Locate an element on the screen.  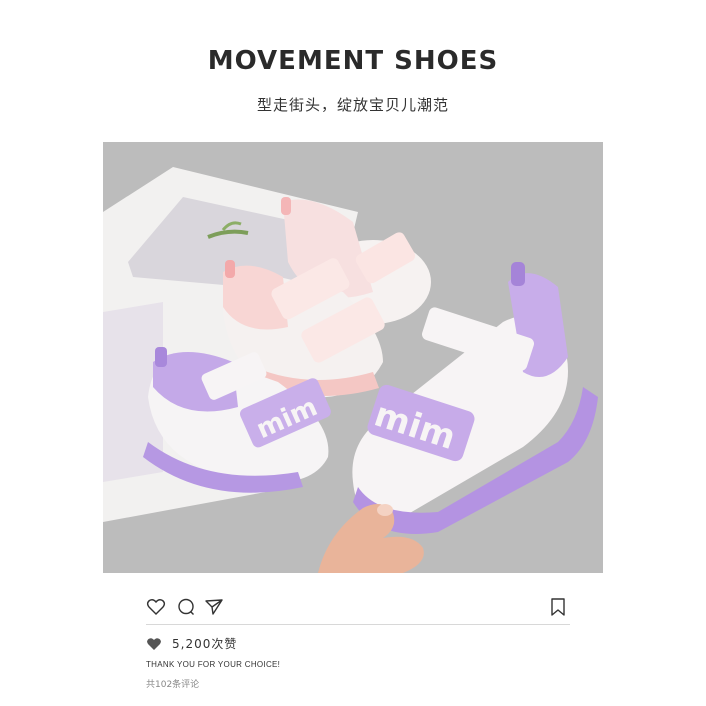
post-actions-bar is located at coordinates (358, 607).